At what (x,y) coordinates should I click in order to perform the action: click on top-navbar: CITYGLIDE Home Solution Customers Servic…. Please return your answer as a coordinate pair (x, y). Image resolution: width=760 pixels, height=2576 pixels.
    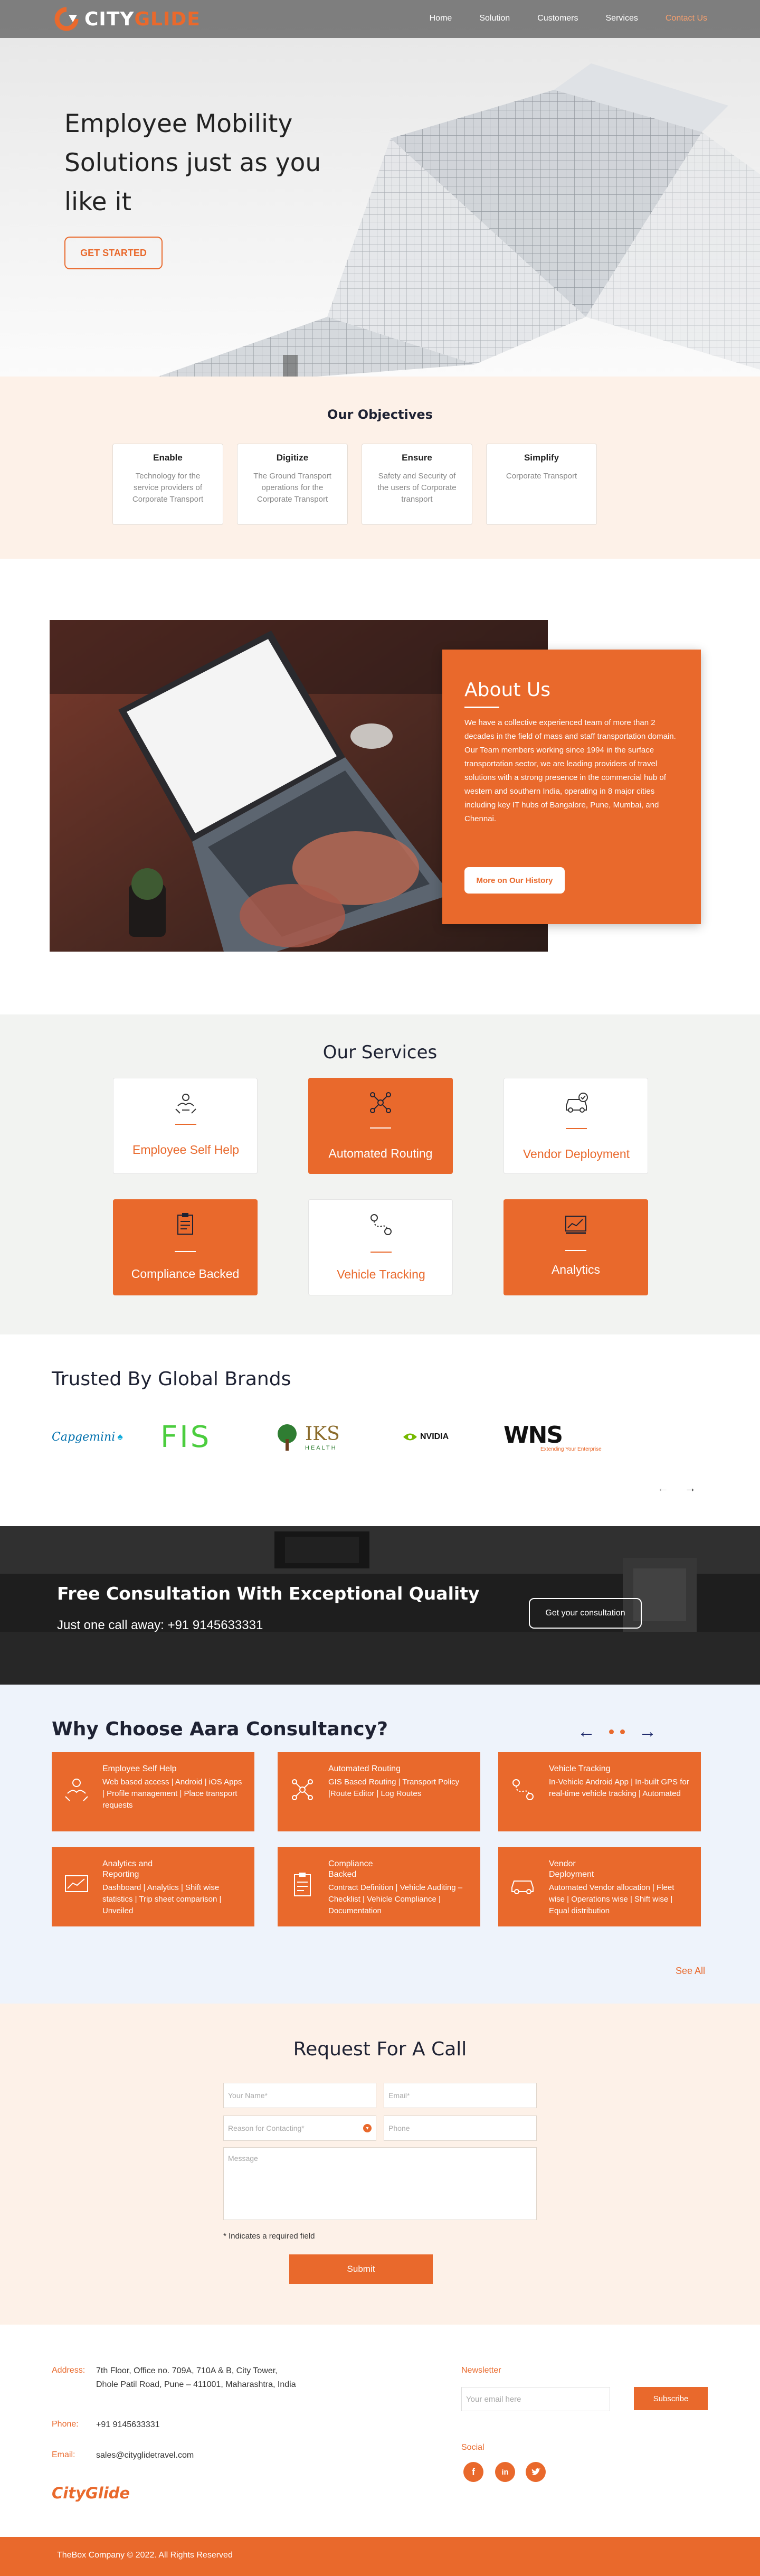
    Looking at the image, I should click on (380, 19).